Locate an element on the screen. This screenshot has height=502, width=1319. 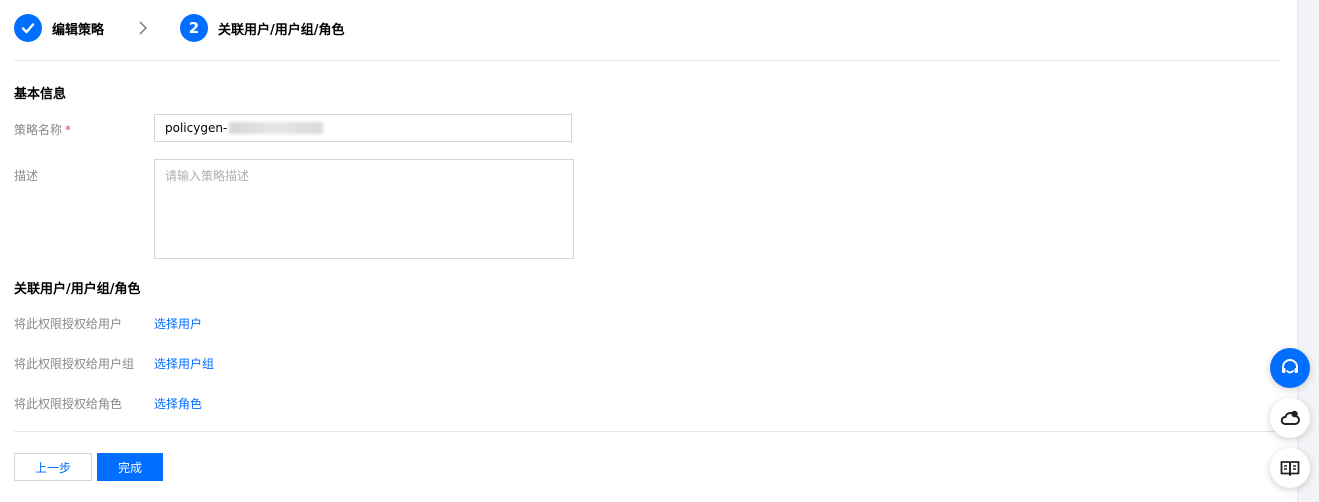
description-placeholder: 请输入策略描述 is located at coordinates (207, 176).